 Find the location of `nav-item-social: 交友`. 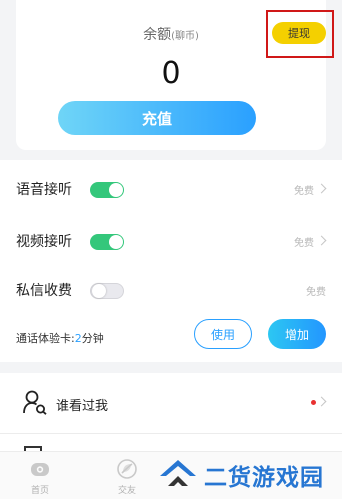

nav-item-social: 交友 is located at coordinates (127, 476).